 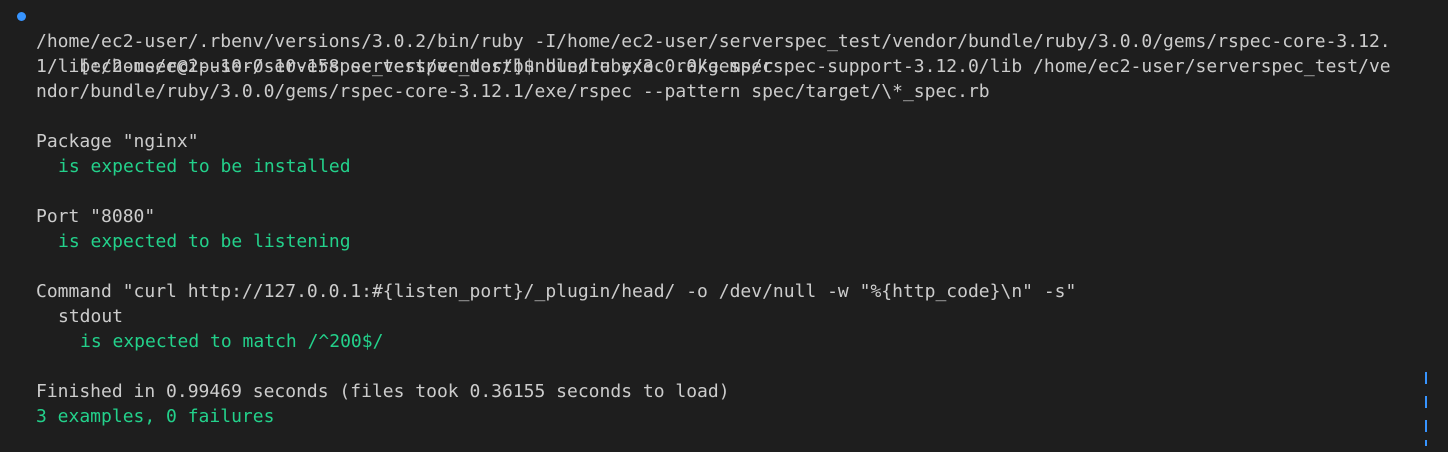 I want to click on package-heading: Package "nginx", so click(x=117, y=141).